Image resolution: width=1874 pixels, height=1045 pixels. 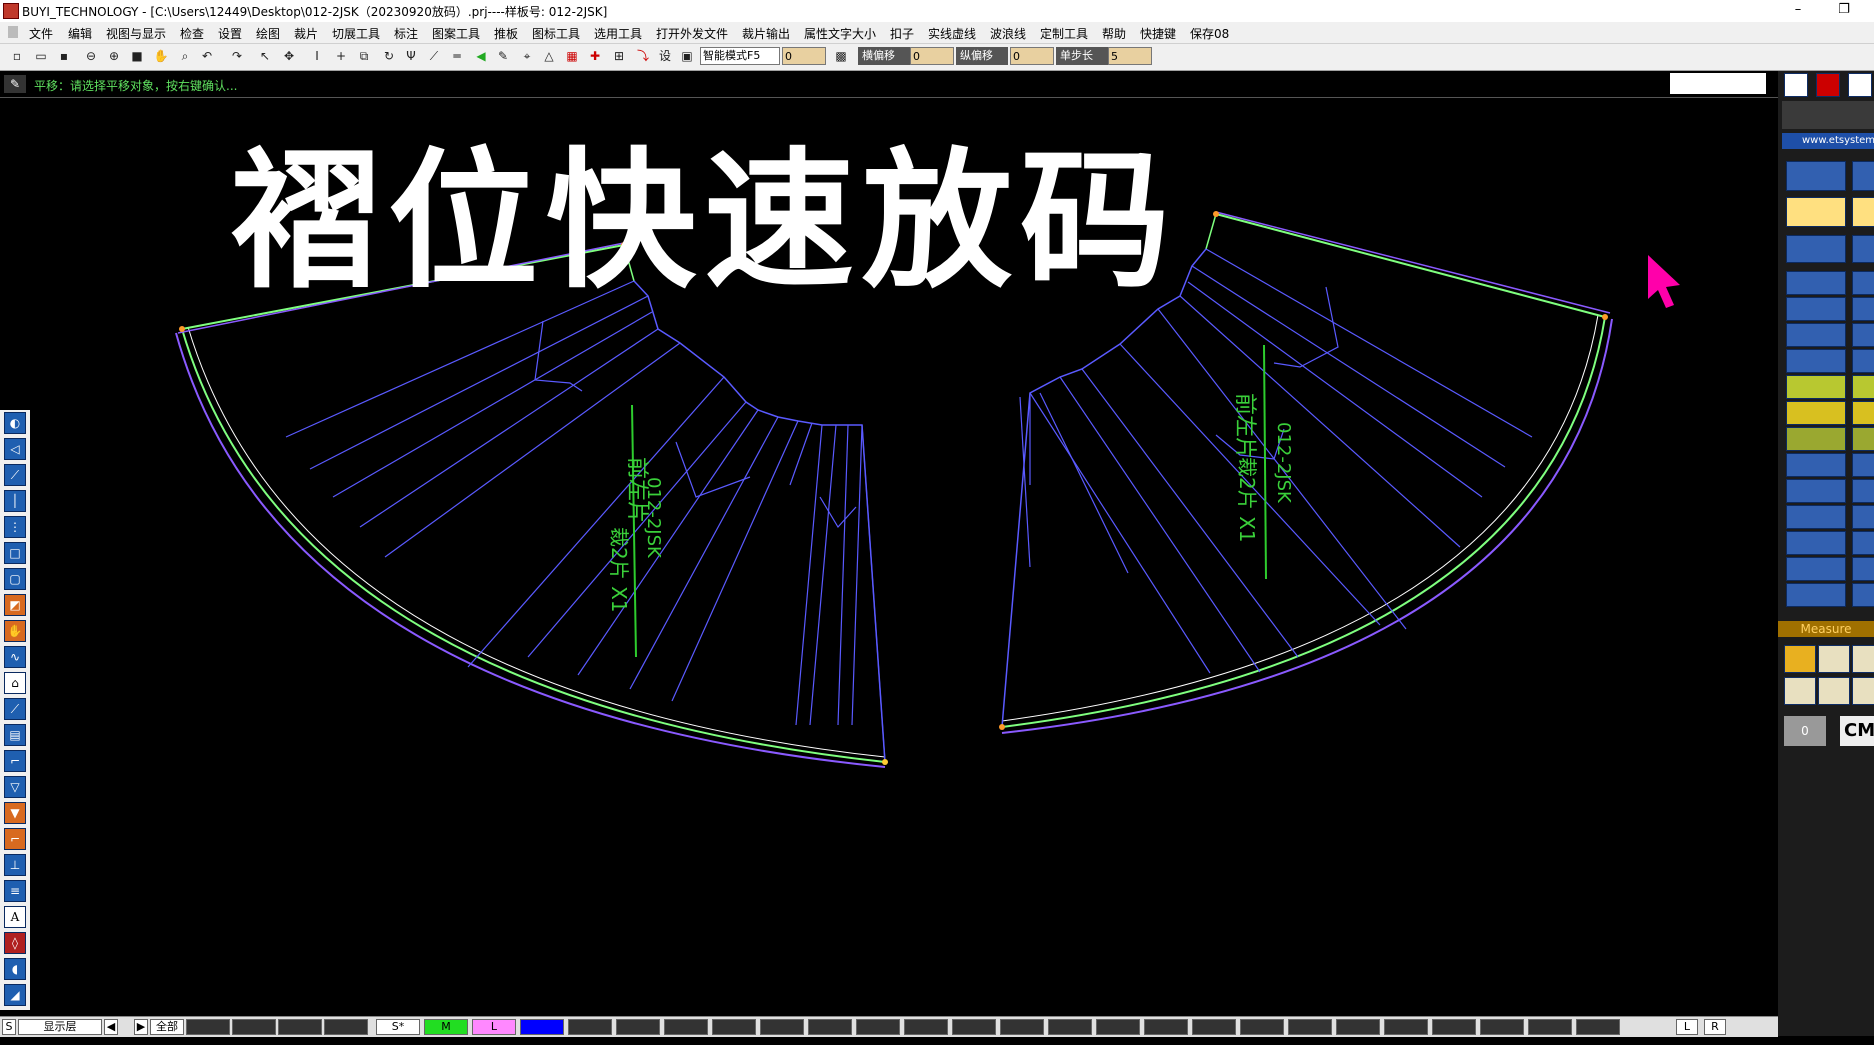 I want to click on settings-icon: 设, so click(x=665, y=56).